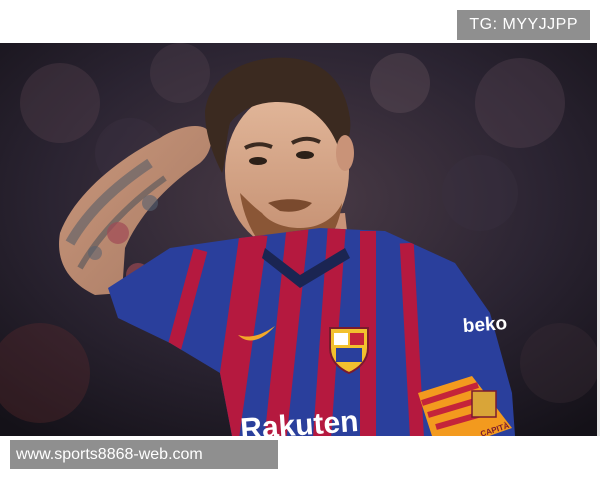 Image resolution: width=600 pixels, height=480 pixels. What do you see at coordinates (485, 325) in the screenshot?
I see `sleeve-sponsor-text: beko` at bounding box center [485, 325].